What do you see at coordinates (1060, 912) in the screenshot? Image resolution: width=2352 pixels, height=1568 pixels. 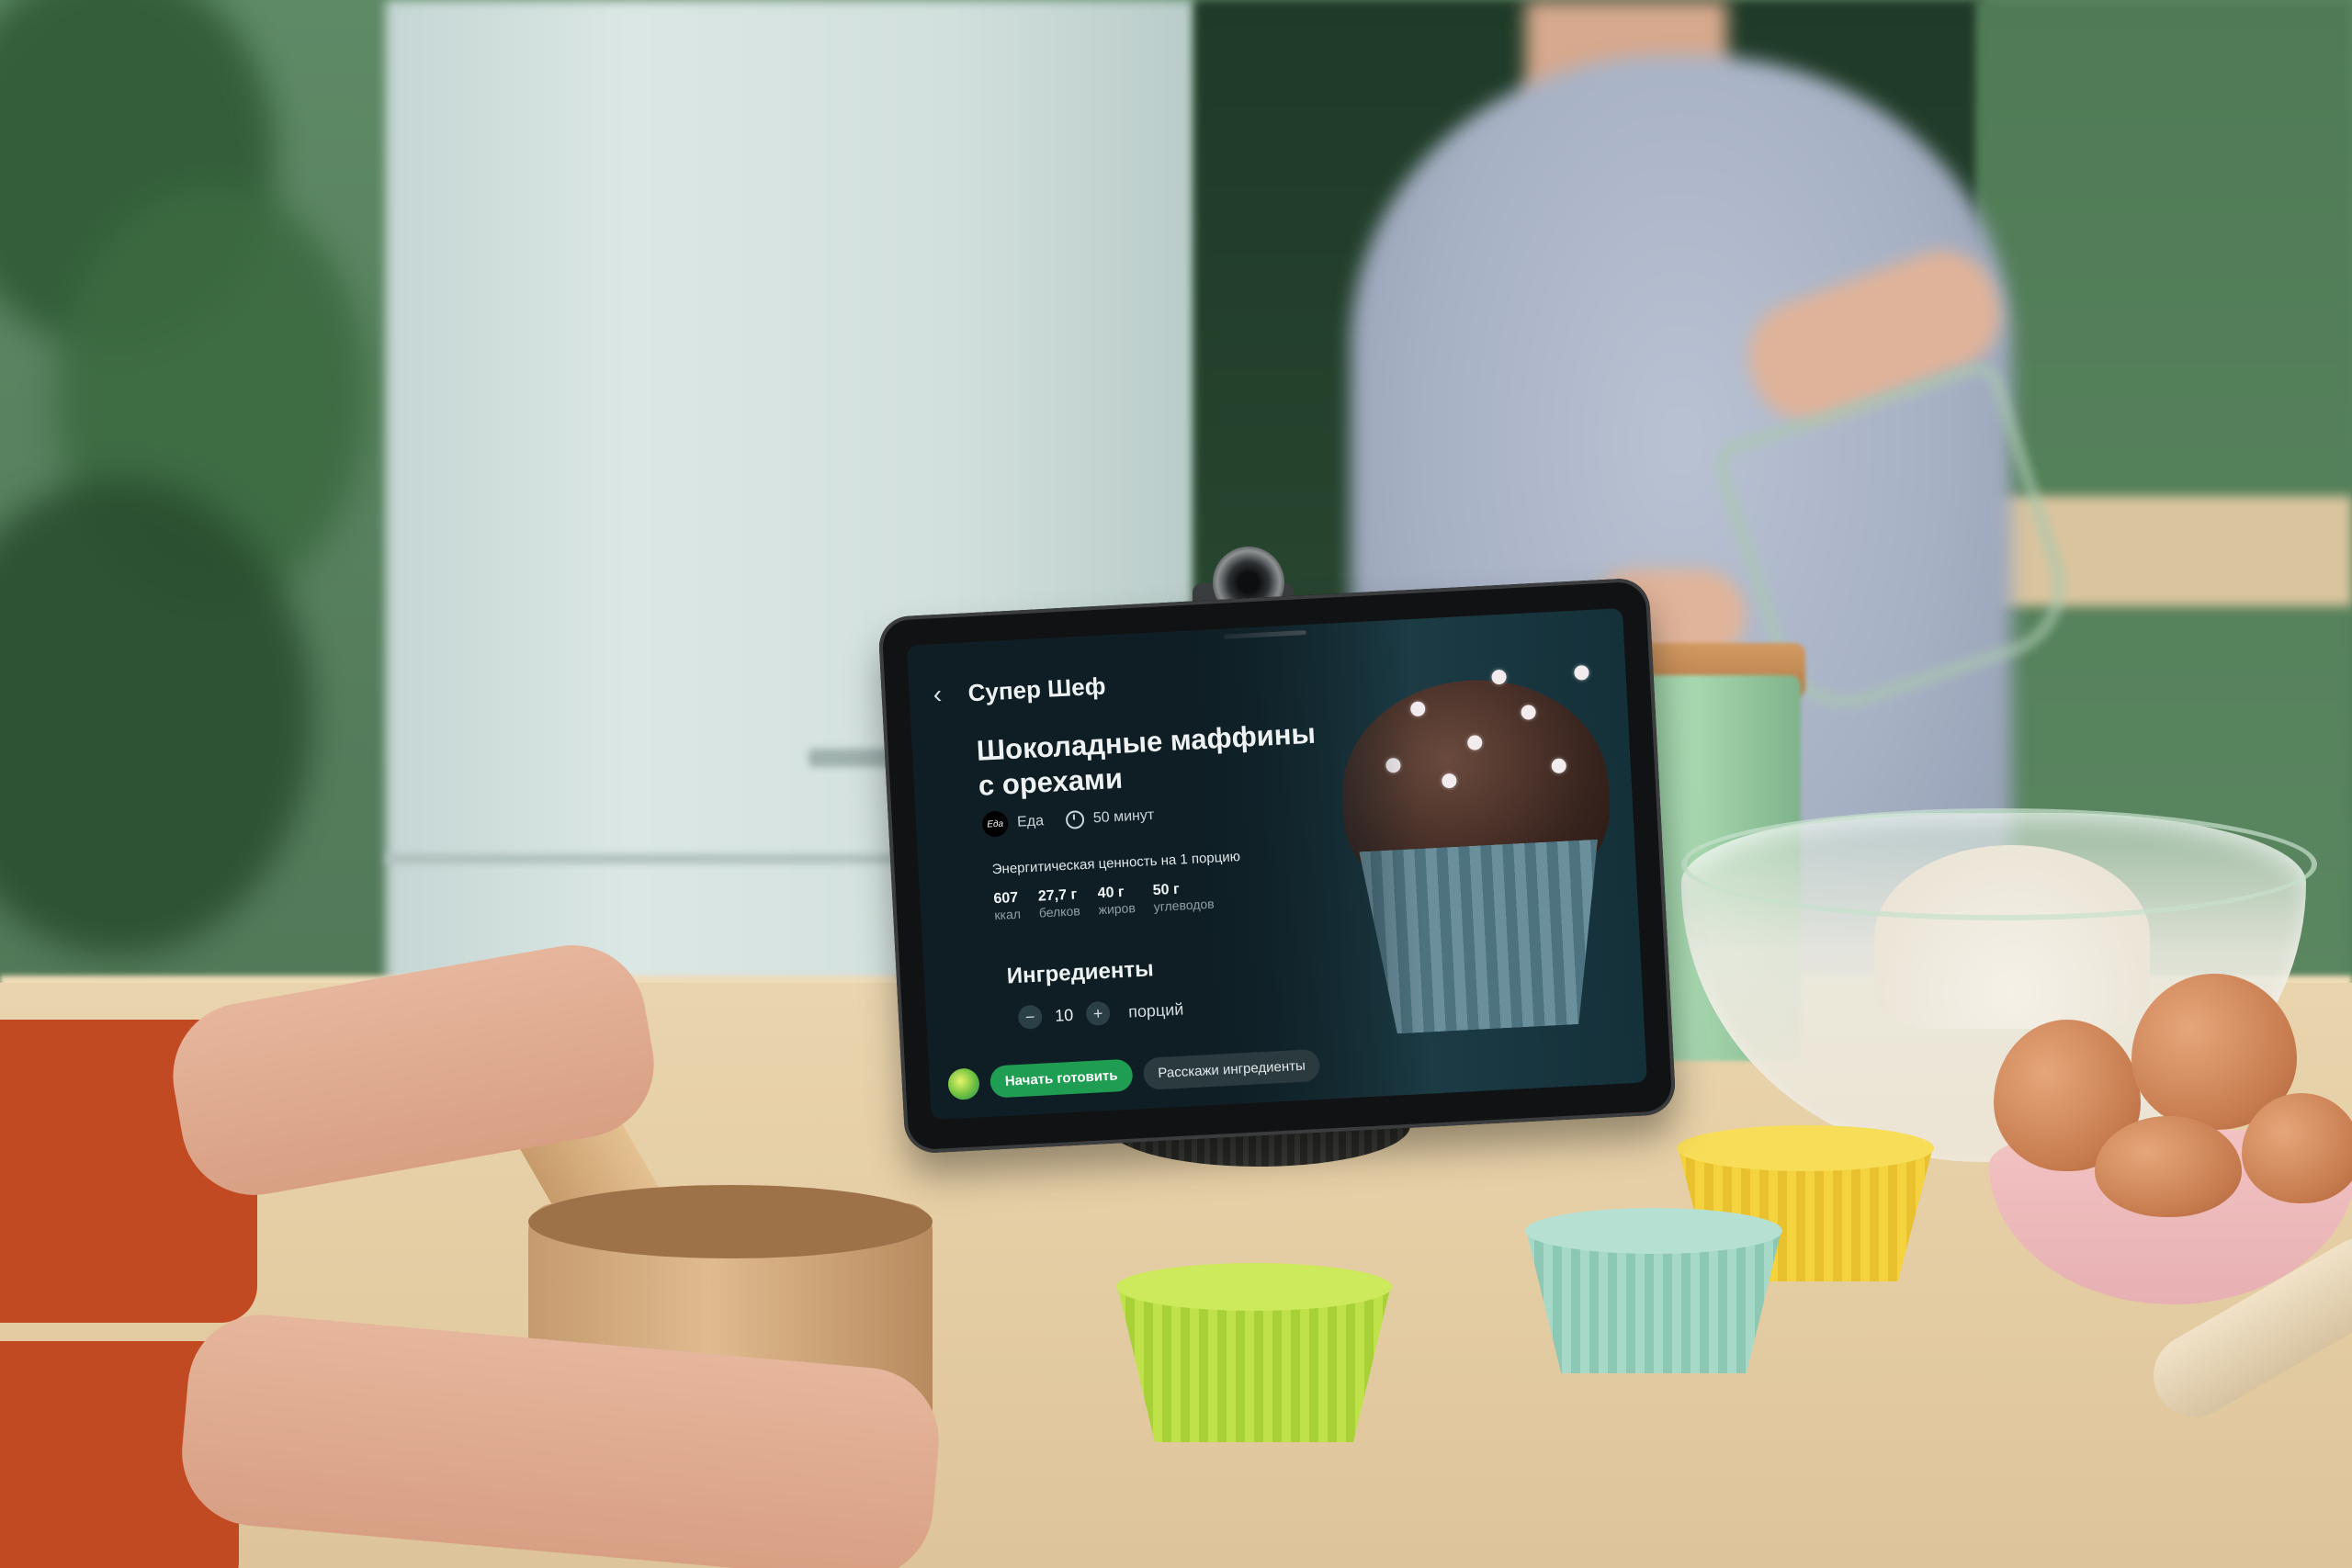 I see `nutrient-unit: белков` at bounding box center [1060, 912].